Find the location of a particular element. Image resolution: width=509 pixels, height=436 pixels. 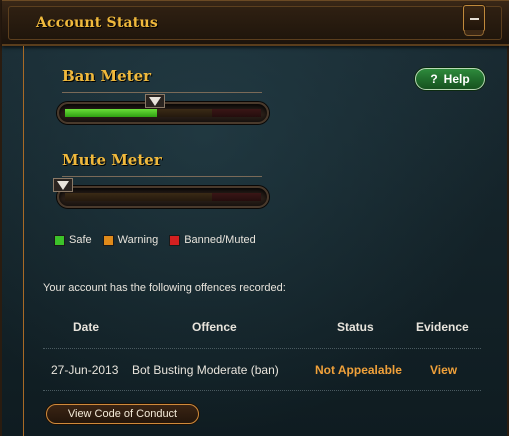

meter-legend: Safe Warning Banned/Muted is located at coordinates (160, 240).